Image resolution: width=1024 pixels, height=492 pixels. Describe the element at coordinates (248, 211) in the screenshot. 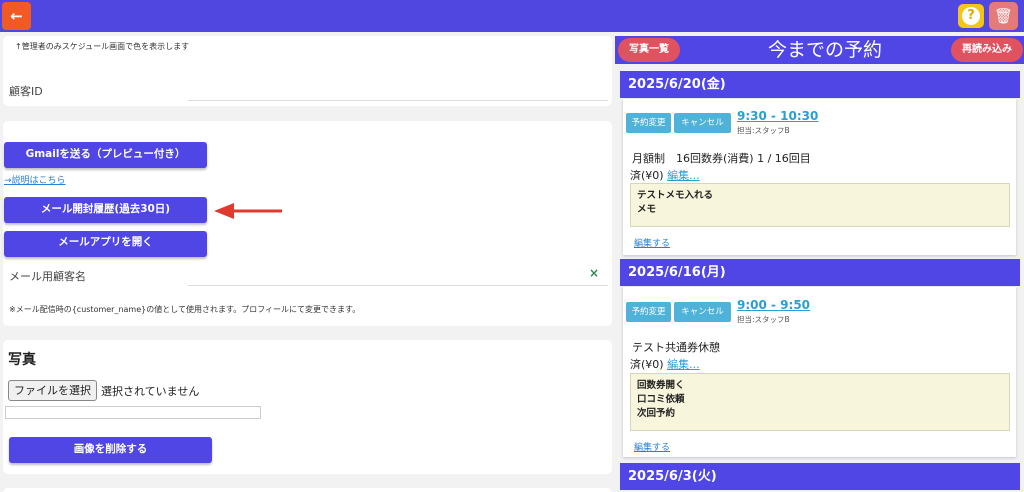

I see `annotation-arrow-icon` at that location.